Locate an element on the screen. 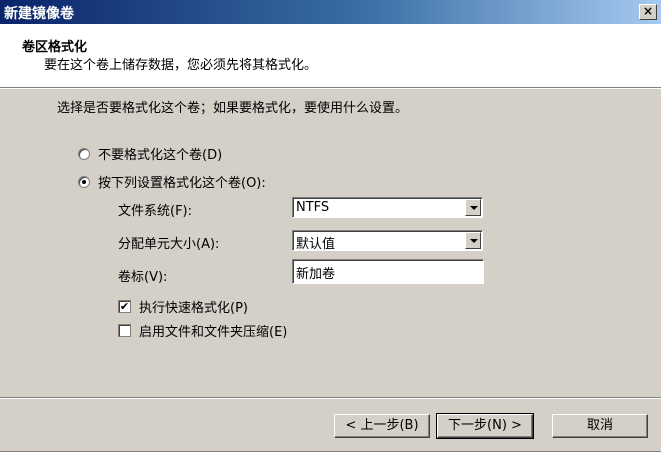 The height and width of the screenshot is (459, 661). compression-checkbox is located at coordinates (124, 330).